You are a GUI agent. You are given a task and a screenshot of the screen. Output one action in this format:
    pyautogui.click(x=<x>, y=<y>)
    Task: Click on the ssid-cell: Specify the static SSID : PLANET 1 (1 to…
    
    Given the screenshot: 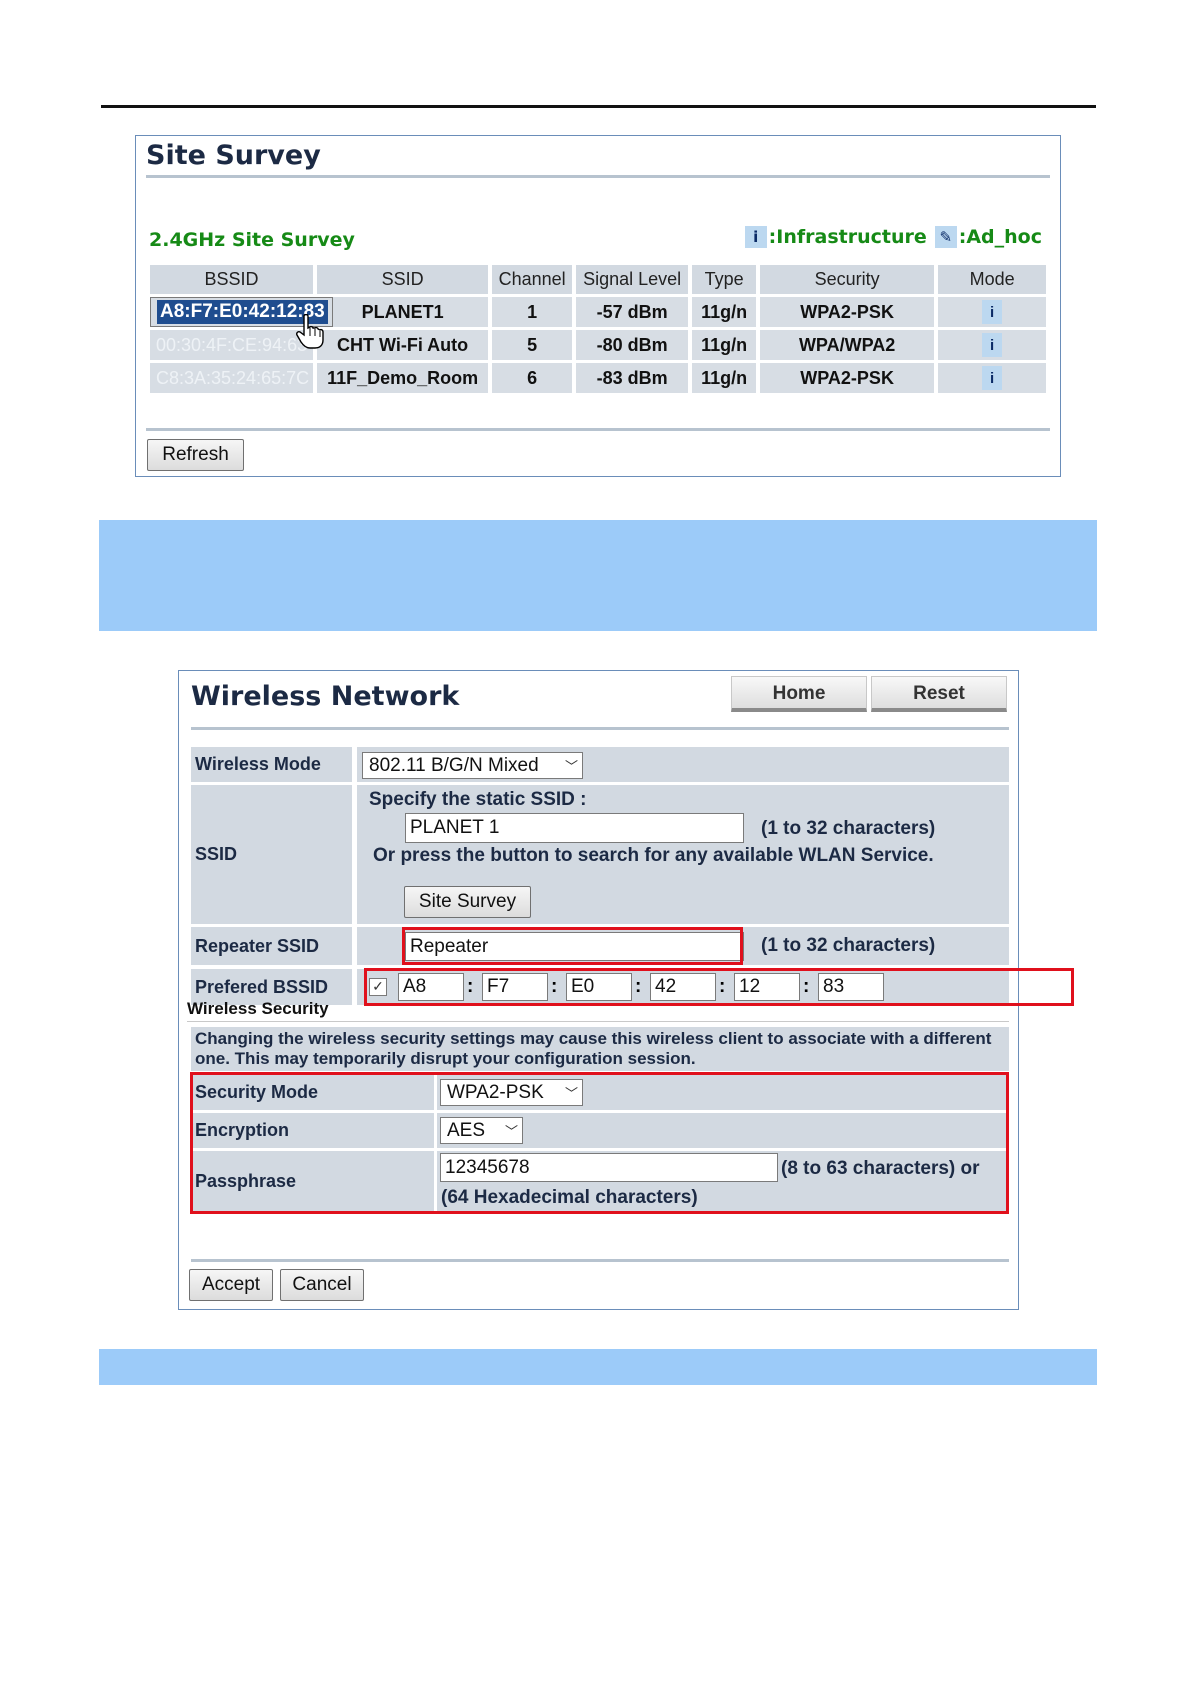 What is the action you would take?
    pyautogui.click(x=683, y=854)
    